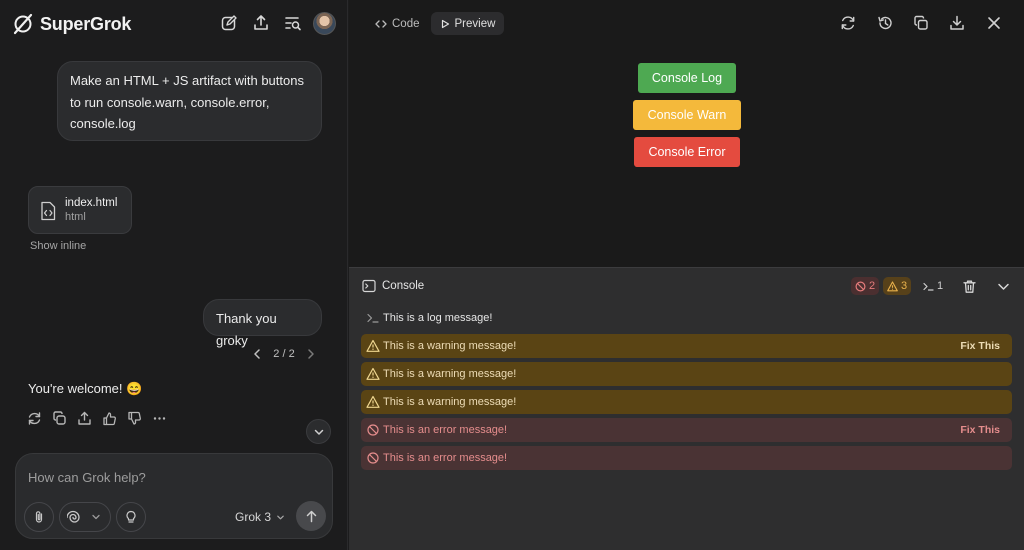 This screenshot has height=550, width=1024. I want to click on tab-preview: Preview, so click(467, 23).